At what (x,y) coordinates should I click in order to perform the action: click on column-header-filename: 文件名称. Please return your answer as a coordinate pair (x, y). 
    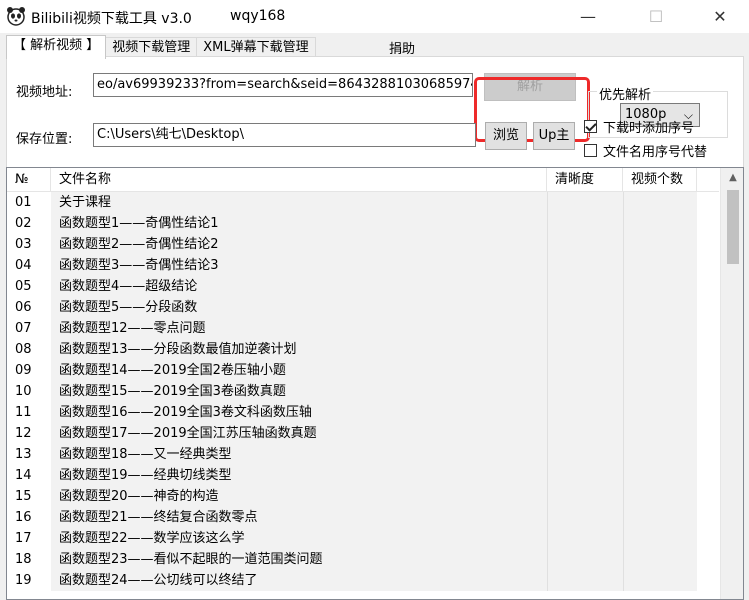
    Looking at the image, I should click on (299, 180).